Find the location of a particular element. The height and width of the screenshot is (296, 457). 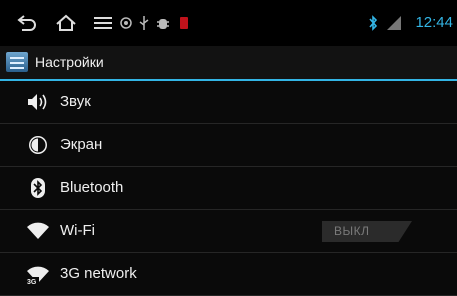

signal-icon is located at coordinates (394, 23).